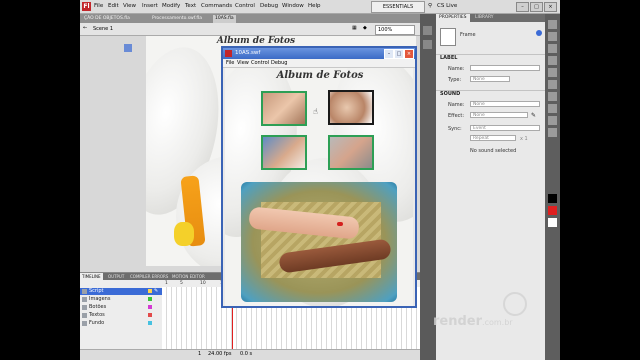 This screenshot has height=360, width=640. I want to click on sync-select: Event, so click(505, 128).